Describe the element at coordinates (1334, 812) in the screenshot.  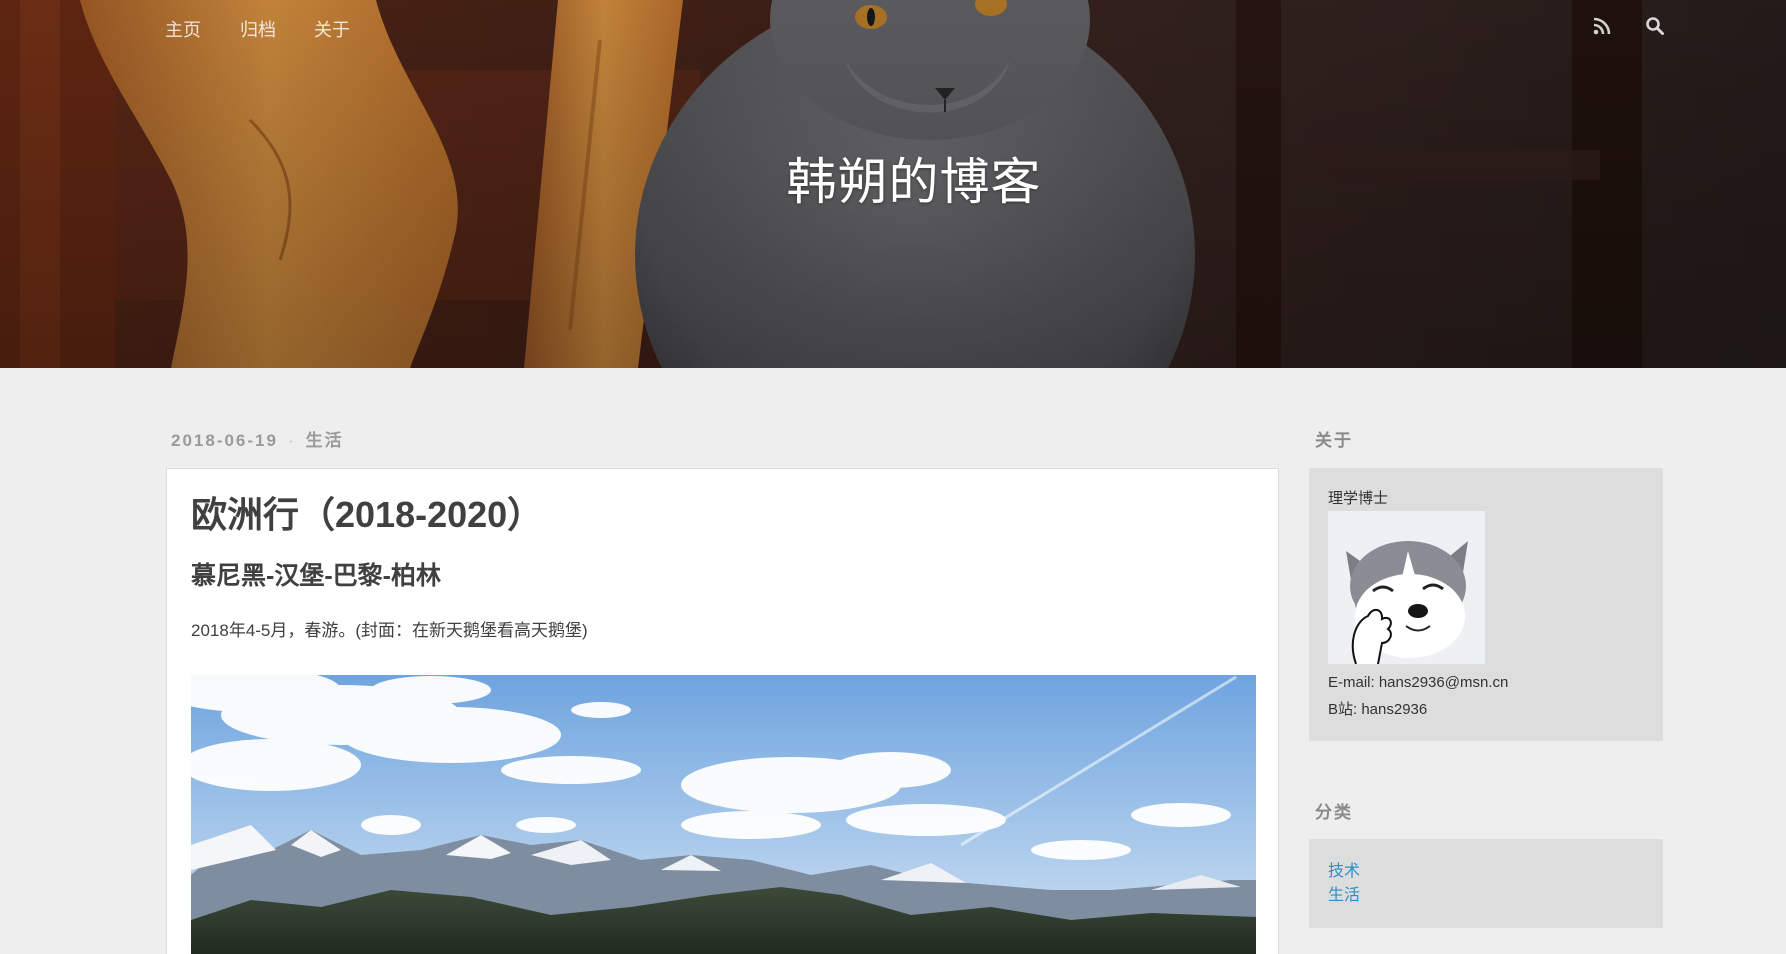
I see `sidebar-categories-heading: 分类` at that location.